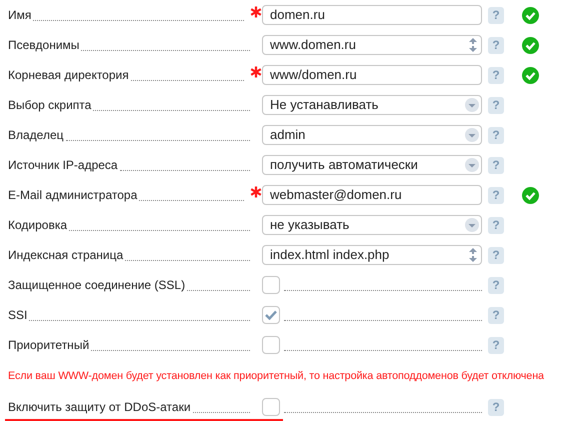  Describe the element at coordinates (276, 376) in the screenshot. I see `warning-text: Если ваш WWW-домен будет установлен как приоритетный, то настройка автоподдоменов будет отключена` at that location.